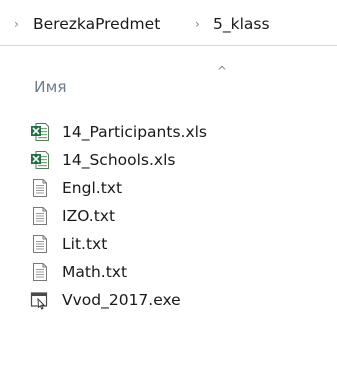 Image resolution: width=337 pixels, height=369 pixels. Describe the element at coordinates (168, 188) in the screenshot. I see `file-row: Engl.txt` at that location.